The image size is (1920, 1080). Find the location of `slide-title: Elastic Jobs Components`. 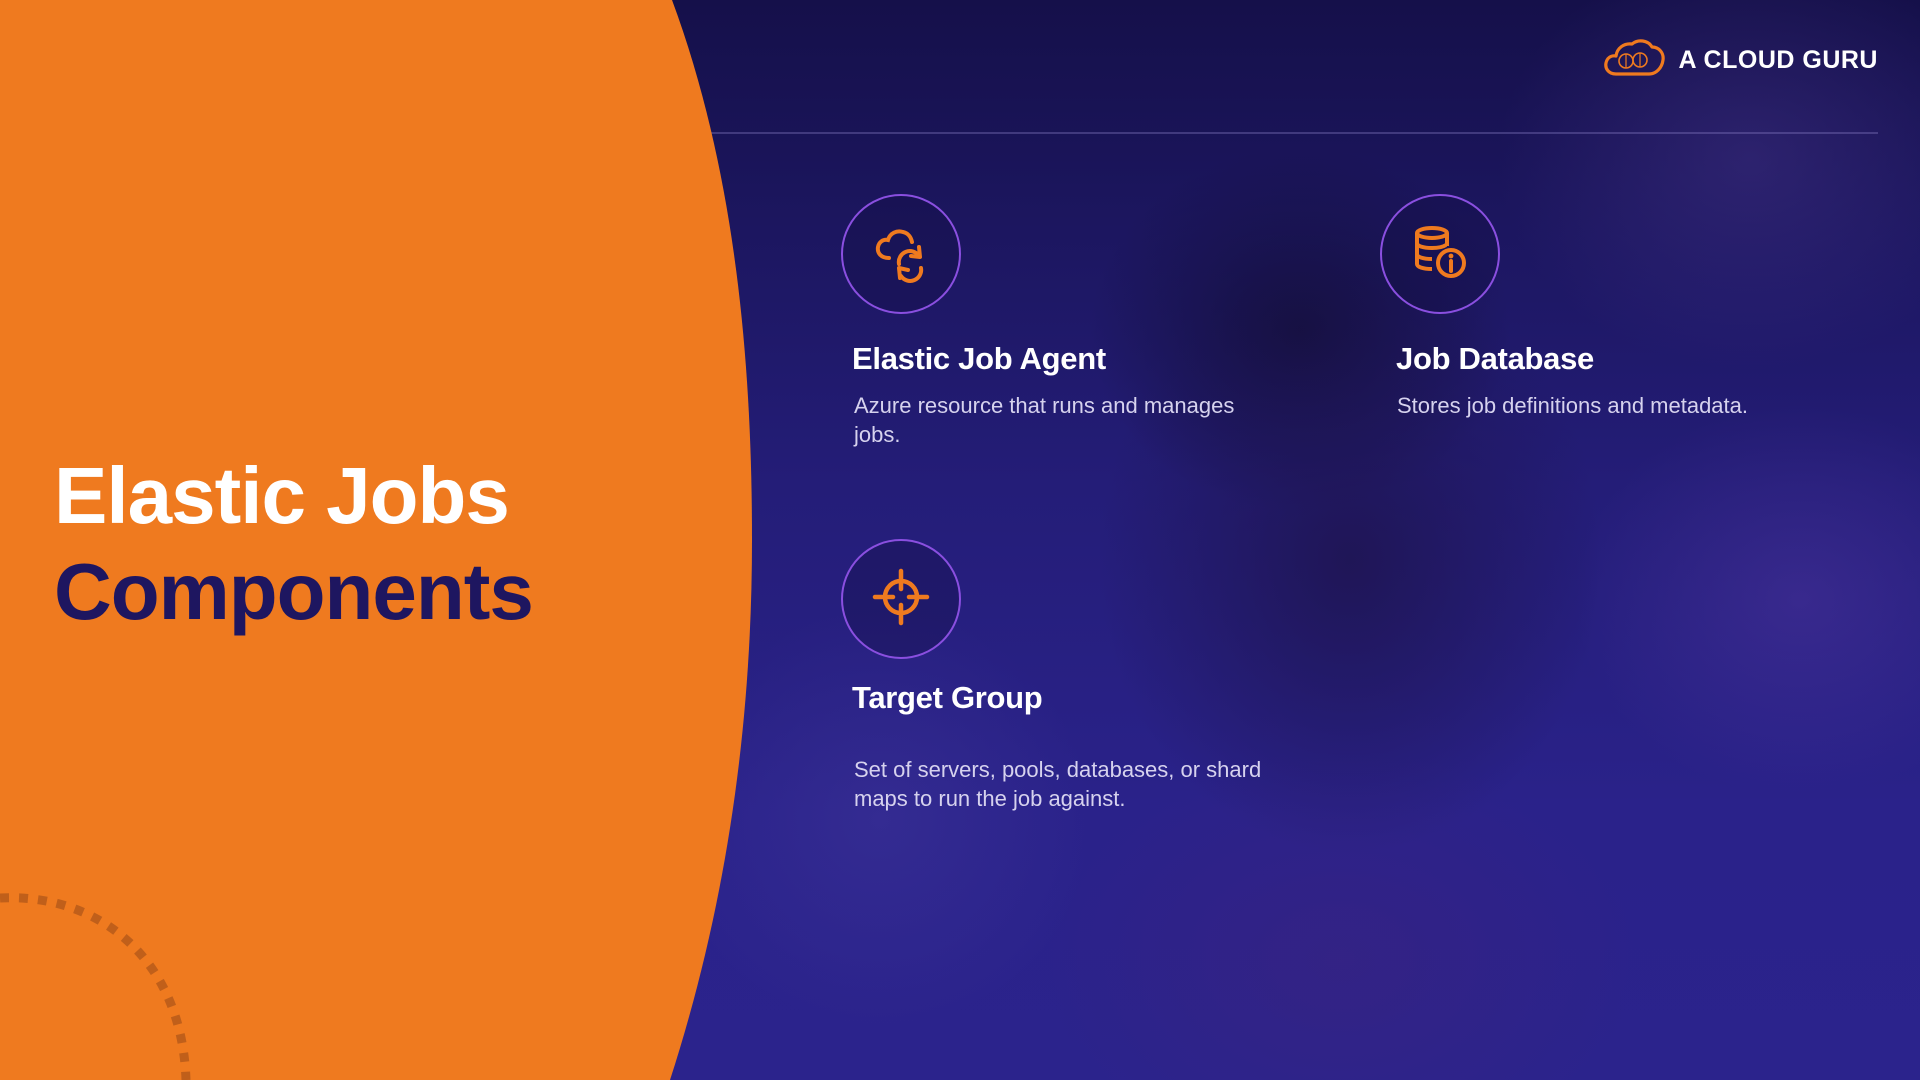

slide-title: Elastic Jobs Components is located at coordinates (364, 544).